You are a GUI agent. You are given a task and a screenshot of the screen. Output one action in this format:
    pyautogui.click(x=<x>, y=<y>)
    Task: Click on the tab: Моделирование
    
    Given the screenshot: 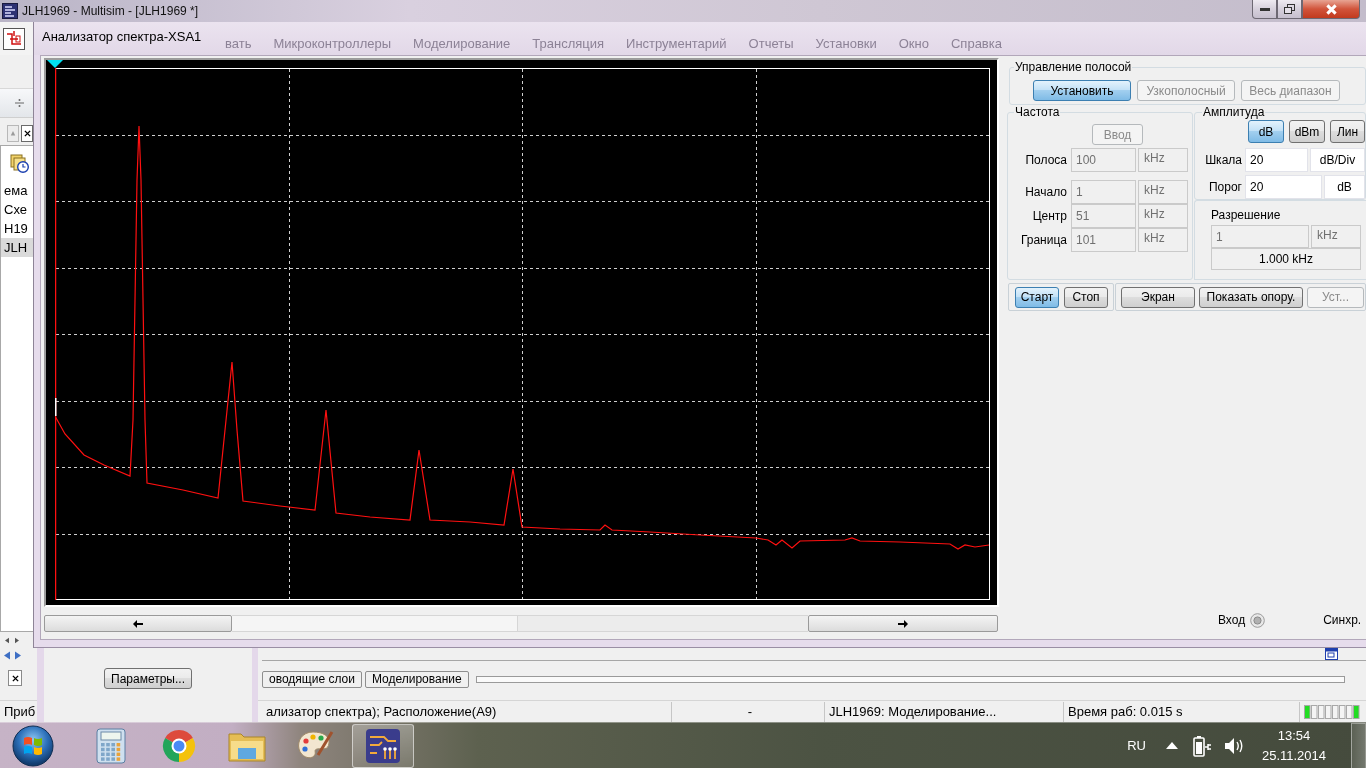 What is the action you would take?
    pyautogui.click(x=416, y=679)
    